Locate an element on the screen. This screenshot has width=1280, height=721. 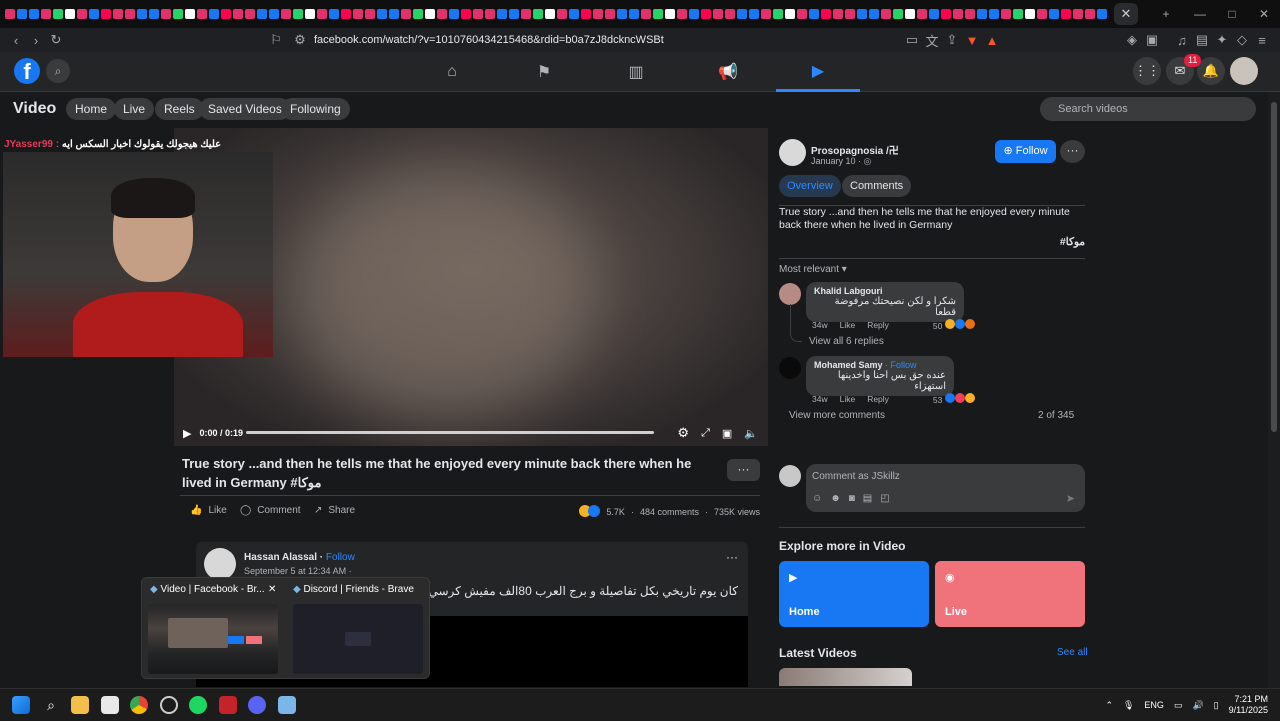
app-red-icon is located at coordinates (228, 705).